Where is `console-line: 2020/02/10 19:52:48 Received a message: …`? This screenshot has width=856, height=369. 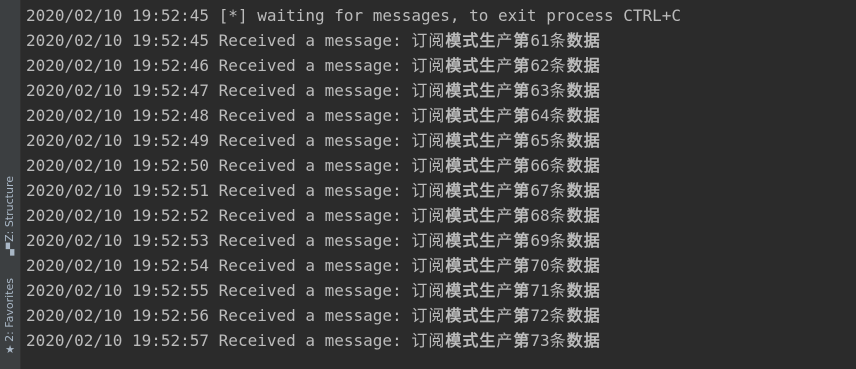
console-line: 2020/02/10 19:52:48 Received a message: … is located at coordinates (441, 115).